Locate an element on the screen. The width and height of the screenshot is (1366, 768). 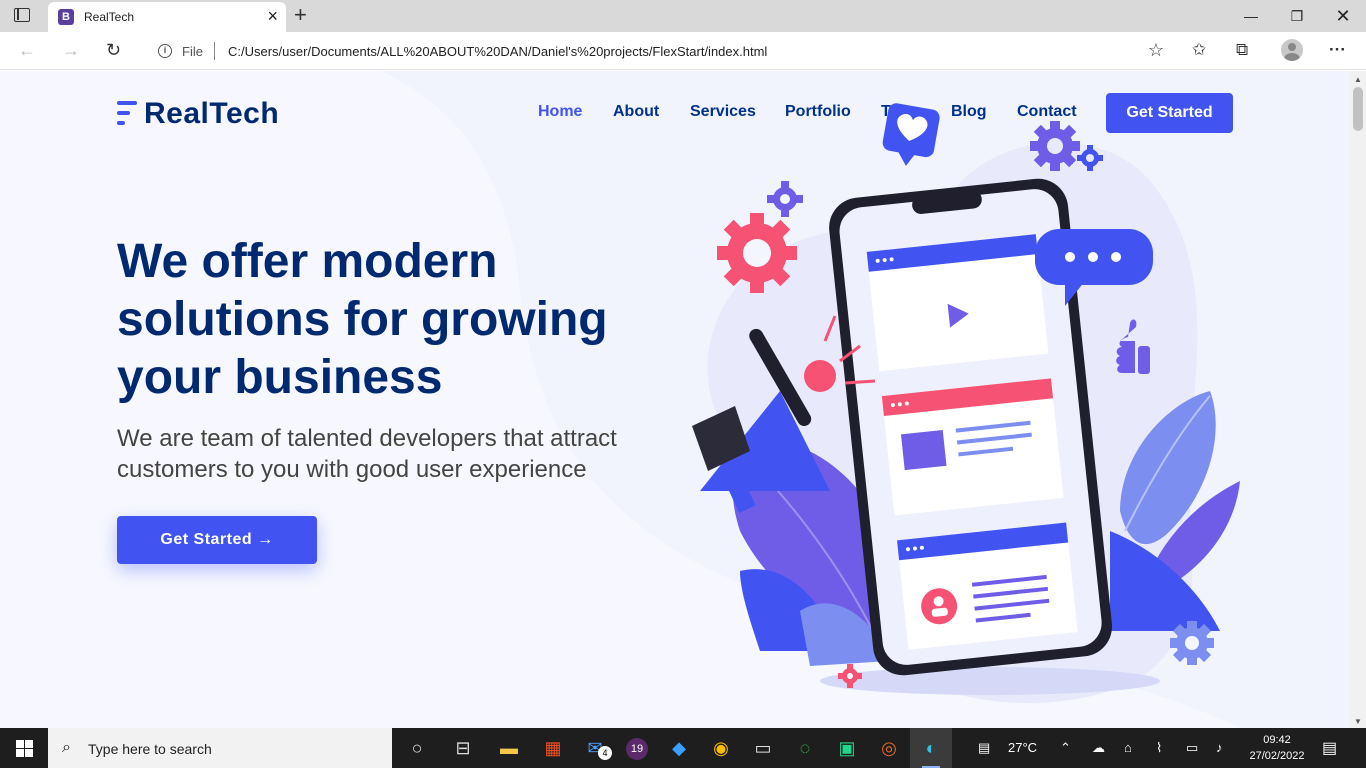
media-player-icon: ◎ is located at coordinates (889, 748).